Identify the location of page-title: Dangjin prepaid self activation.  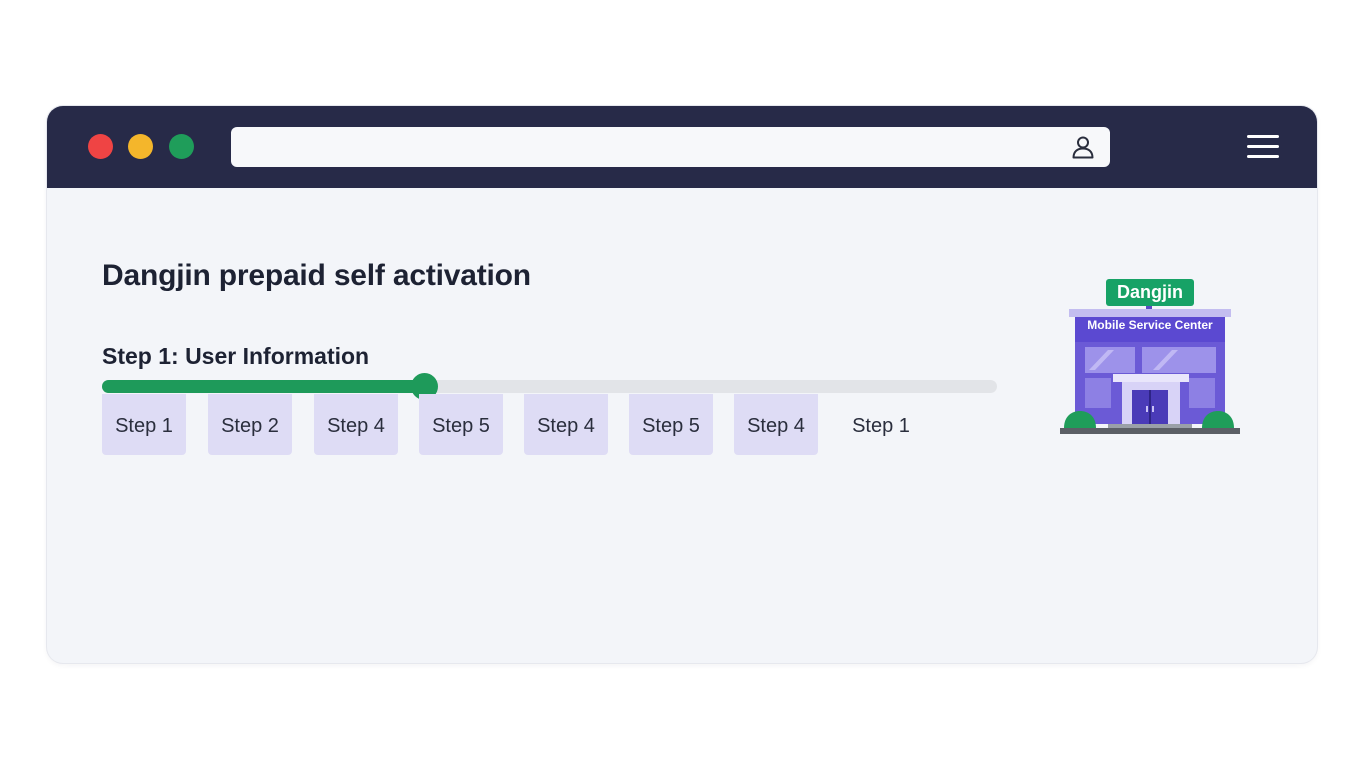
(316, 275).